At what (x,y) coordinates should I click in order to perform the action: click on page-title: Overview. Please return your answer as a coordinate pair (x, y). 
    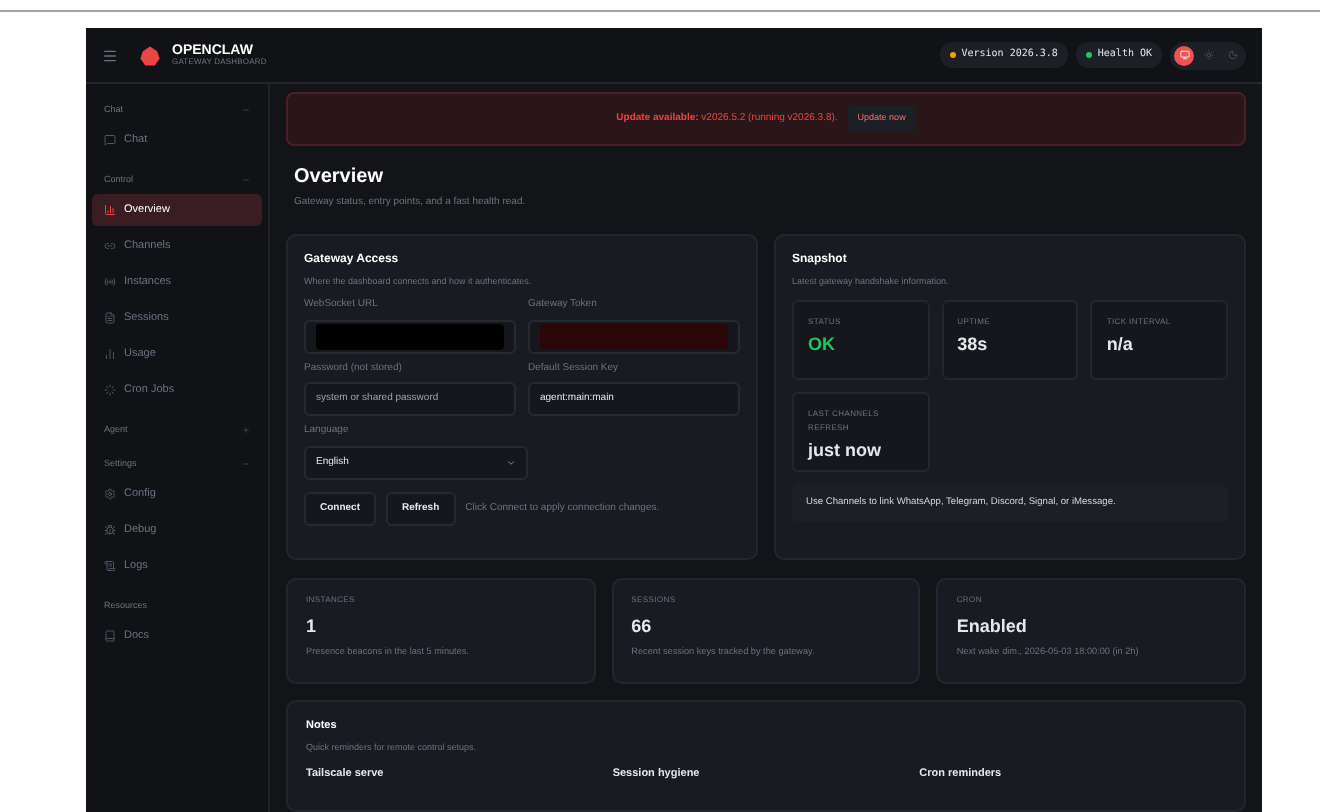
    Looking at the image, I should click on (338, 178).